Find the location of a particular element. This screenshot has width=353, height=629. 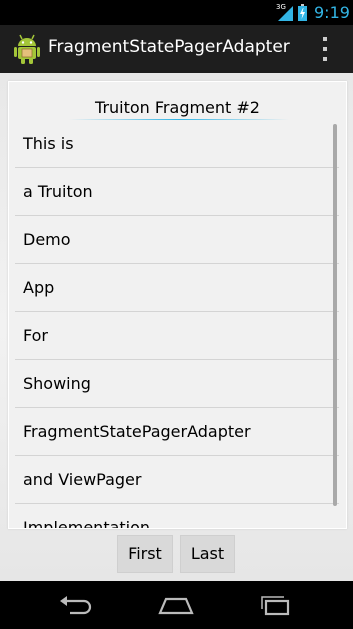

list-item: a Truiton is located at coordinates (177, 192).